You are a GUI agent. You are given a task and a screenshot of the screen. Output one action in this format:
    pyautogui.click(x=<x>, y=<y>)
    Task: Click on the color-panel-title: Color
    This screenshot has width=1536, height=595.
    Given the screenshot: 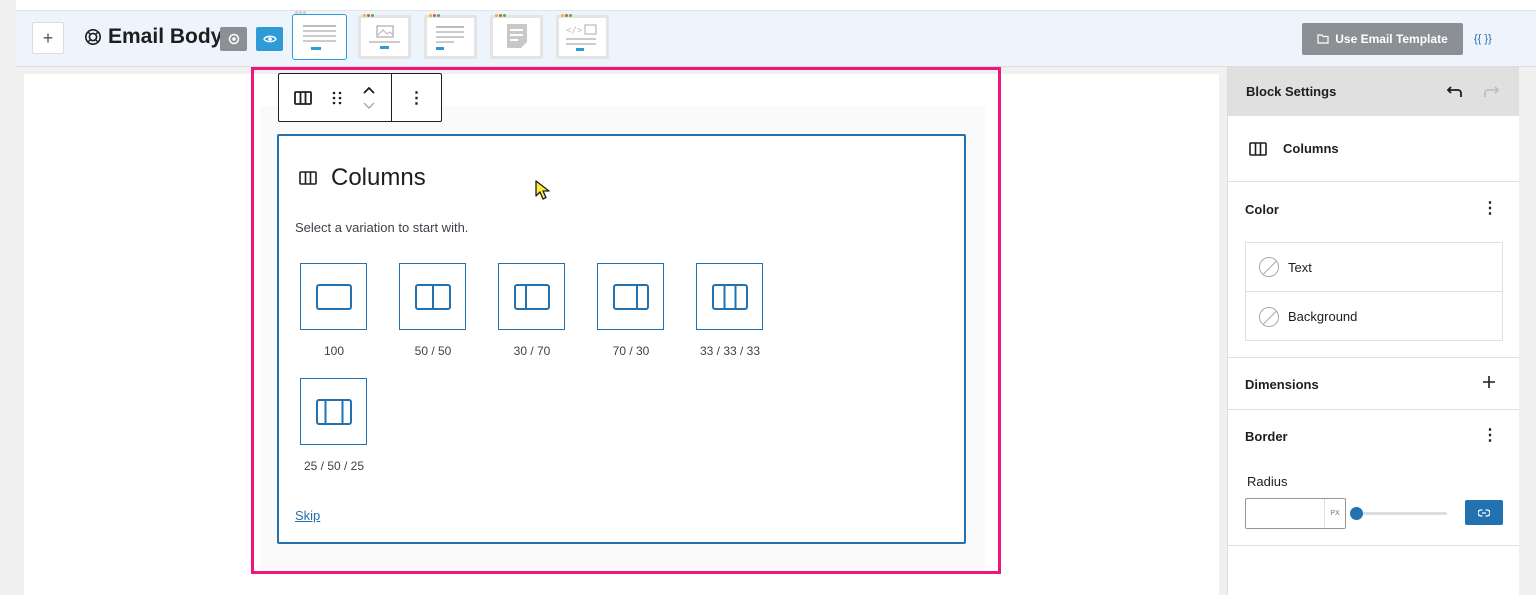 What is the action you would take?
    pyautogui.click(x=1262, y=209)
    